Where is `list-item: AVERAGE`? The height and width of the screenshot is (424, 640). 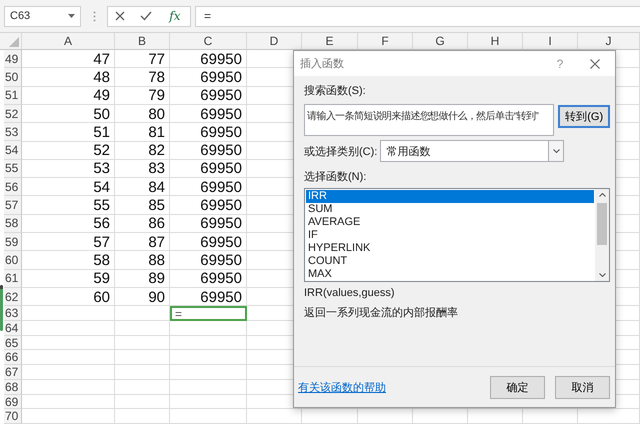 list-item: AVERAGE is located at coordinates (450, 222).